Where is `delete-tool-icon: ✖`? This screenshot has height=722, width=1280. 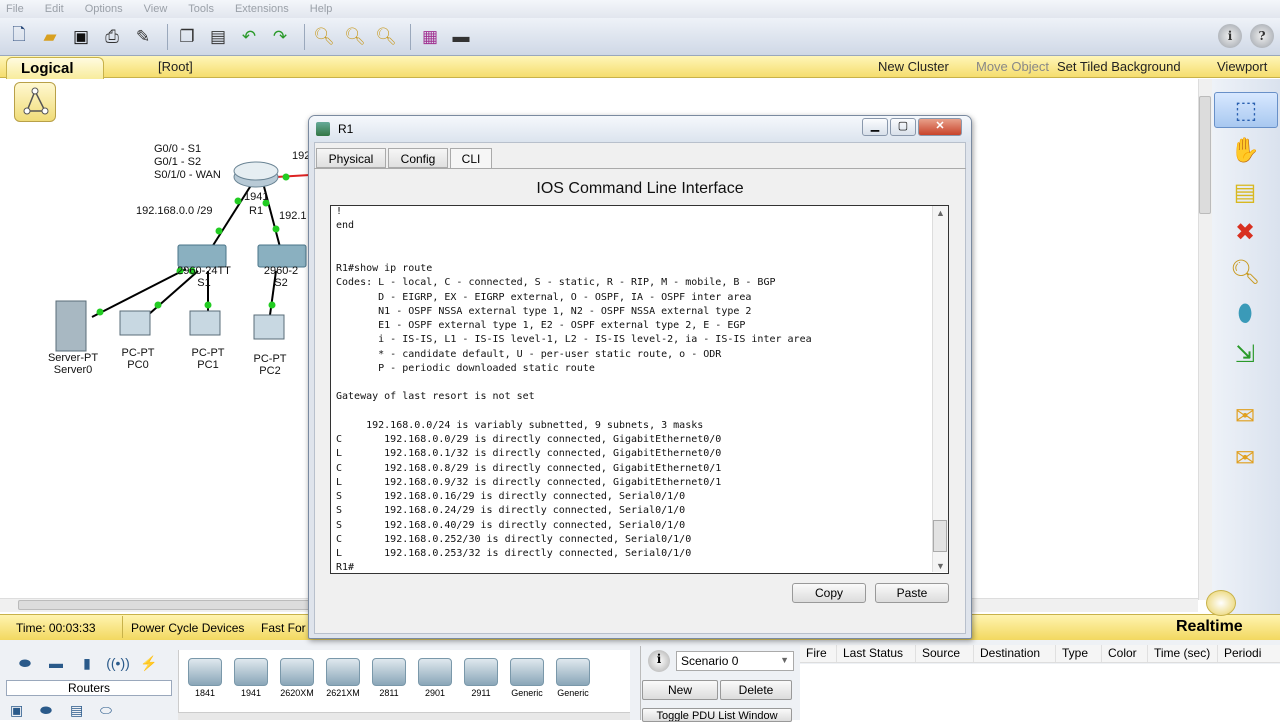
delete-tool-icon: ✖ is located at coordinates (1245, 232).